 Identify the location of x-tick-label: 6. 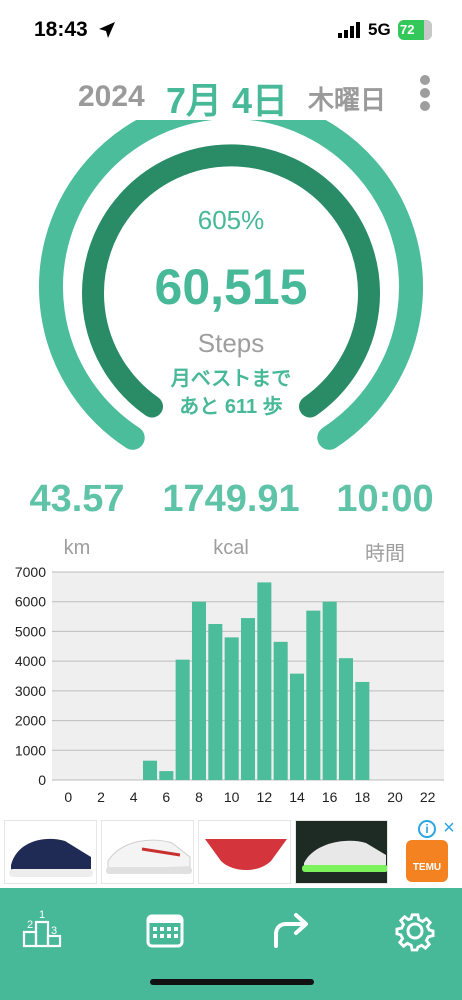
(166, 797).